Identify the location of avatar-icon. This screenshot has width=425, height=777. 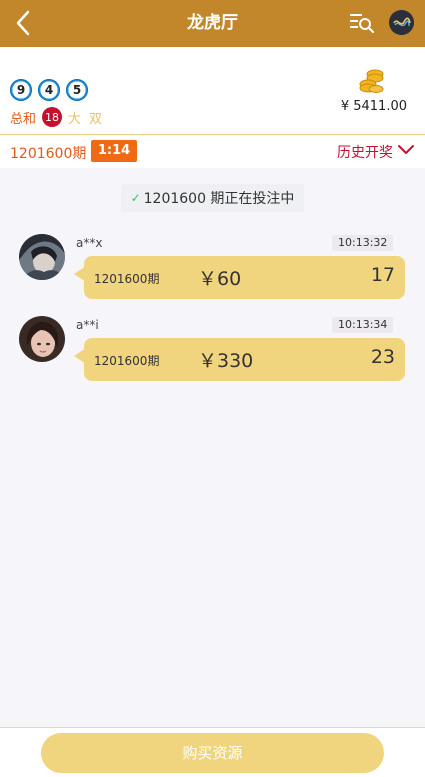
(401, 22).